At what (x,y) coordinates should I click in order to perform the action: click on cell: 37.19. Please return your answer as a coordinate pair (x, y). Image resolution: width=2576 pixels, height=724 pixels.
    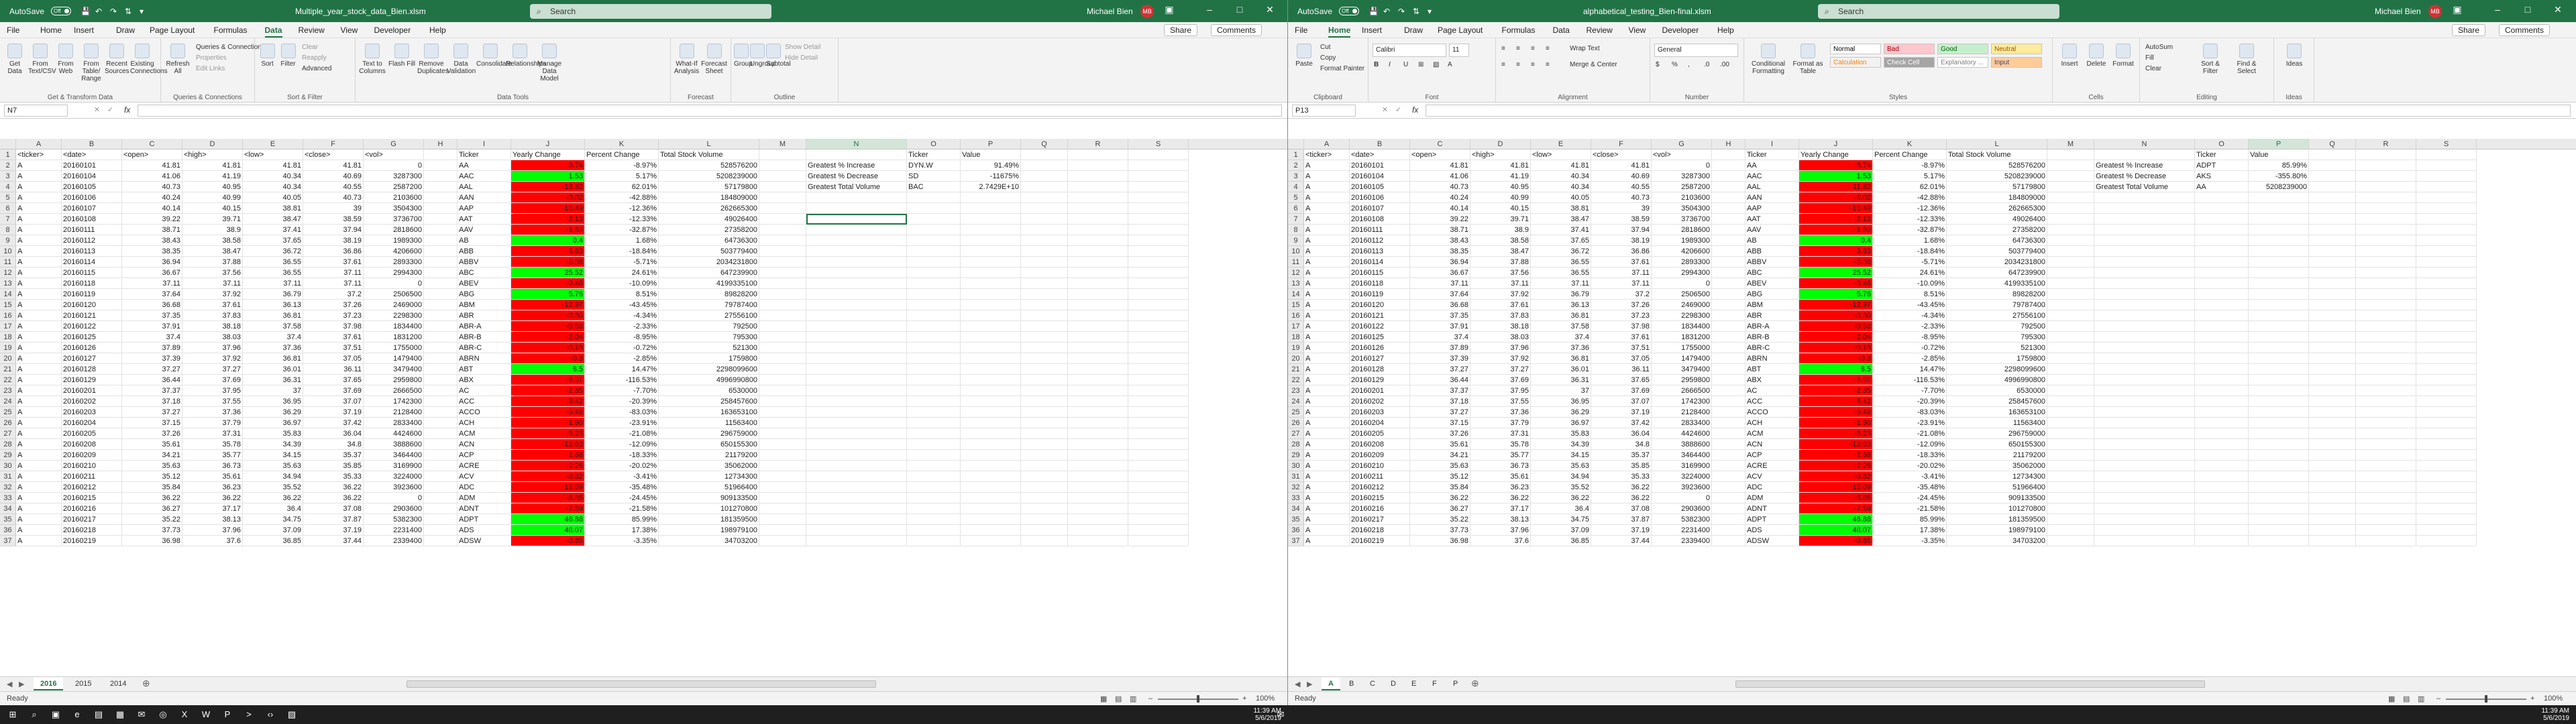
    Looking at the image, I should click on (1621, 530).